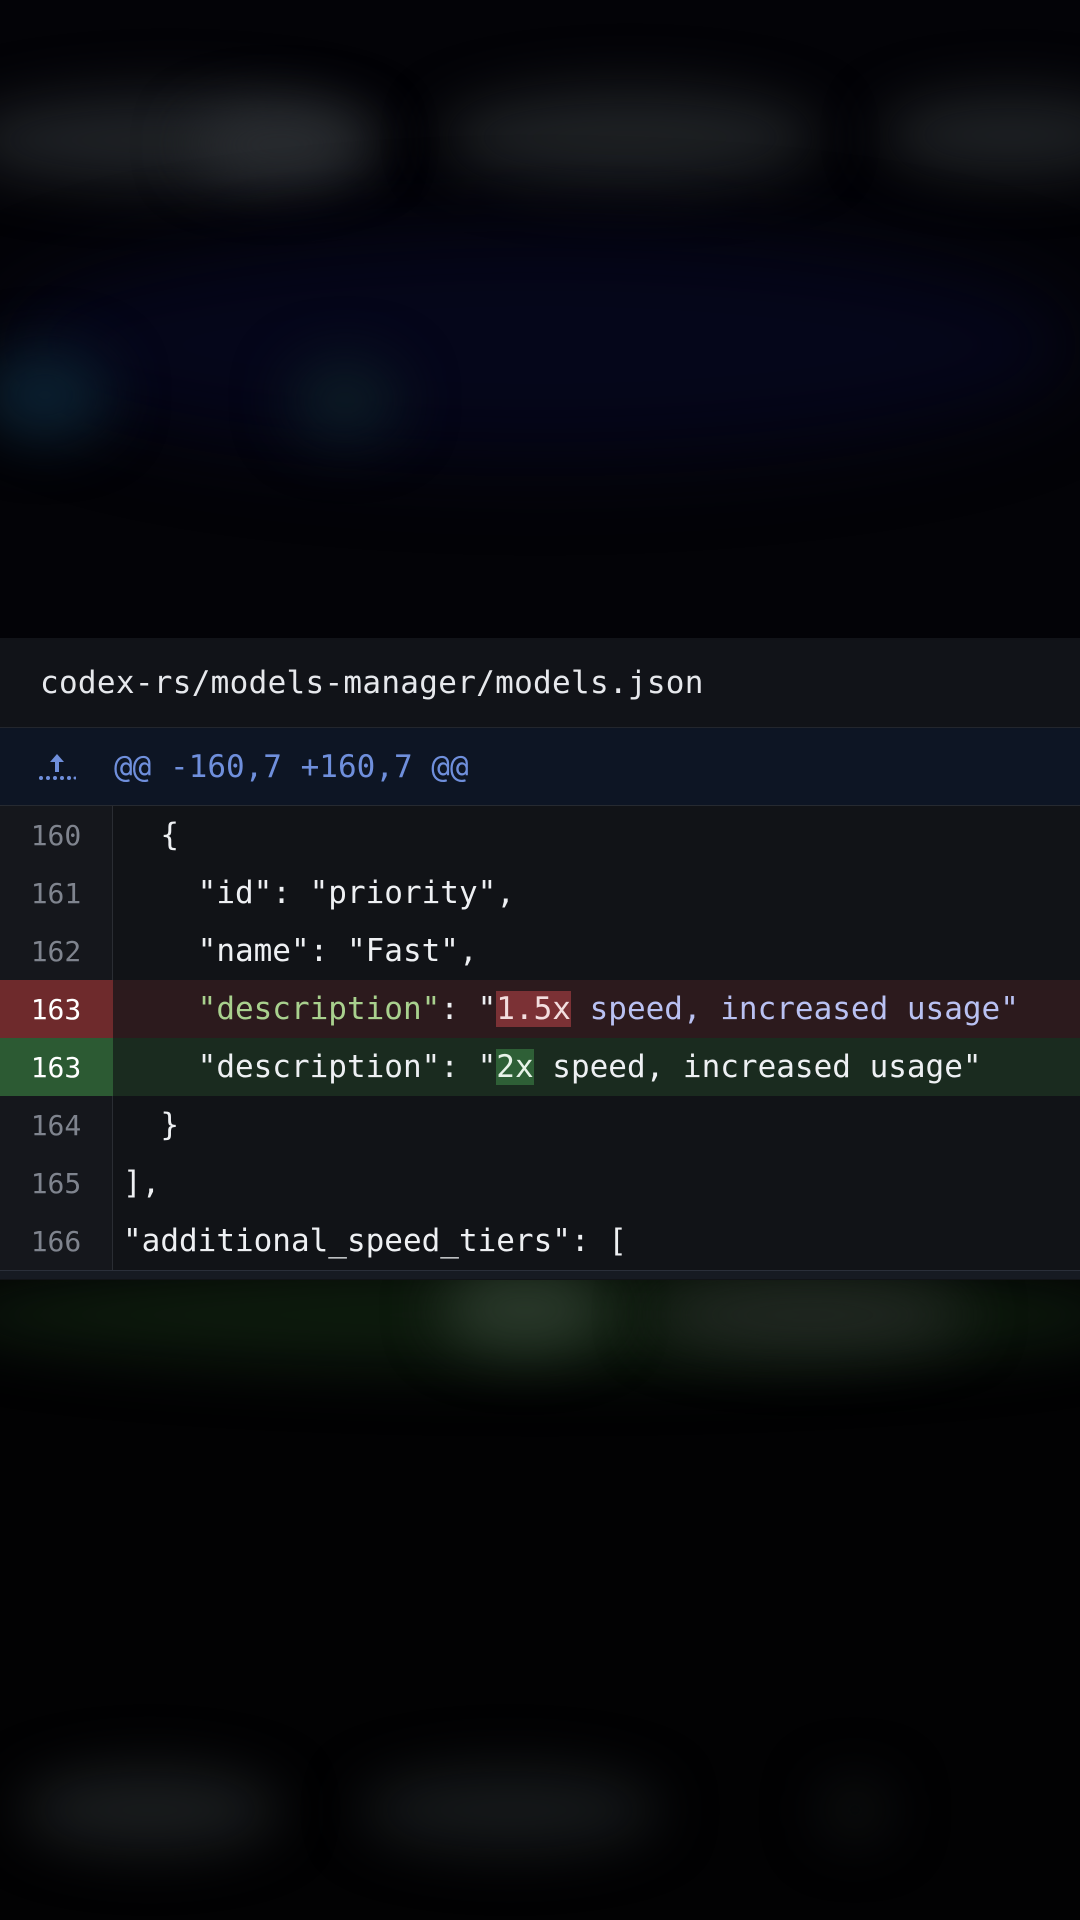  What do you see at coordinates (56, 1241) in the screenshot?
I see `line-number: 166` at bounding box center [56, 1241].